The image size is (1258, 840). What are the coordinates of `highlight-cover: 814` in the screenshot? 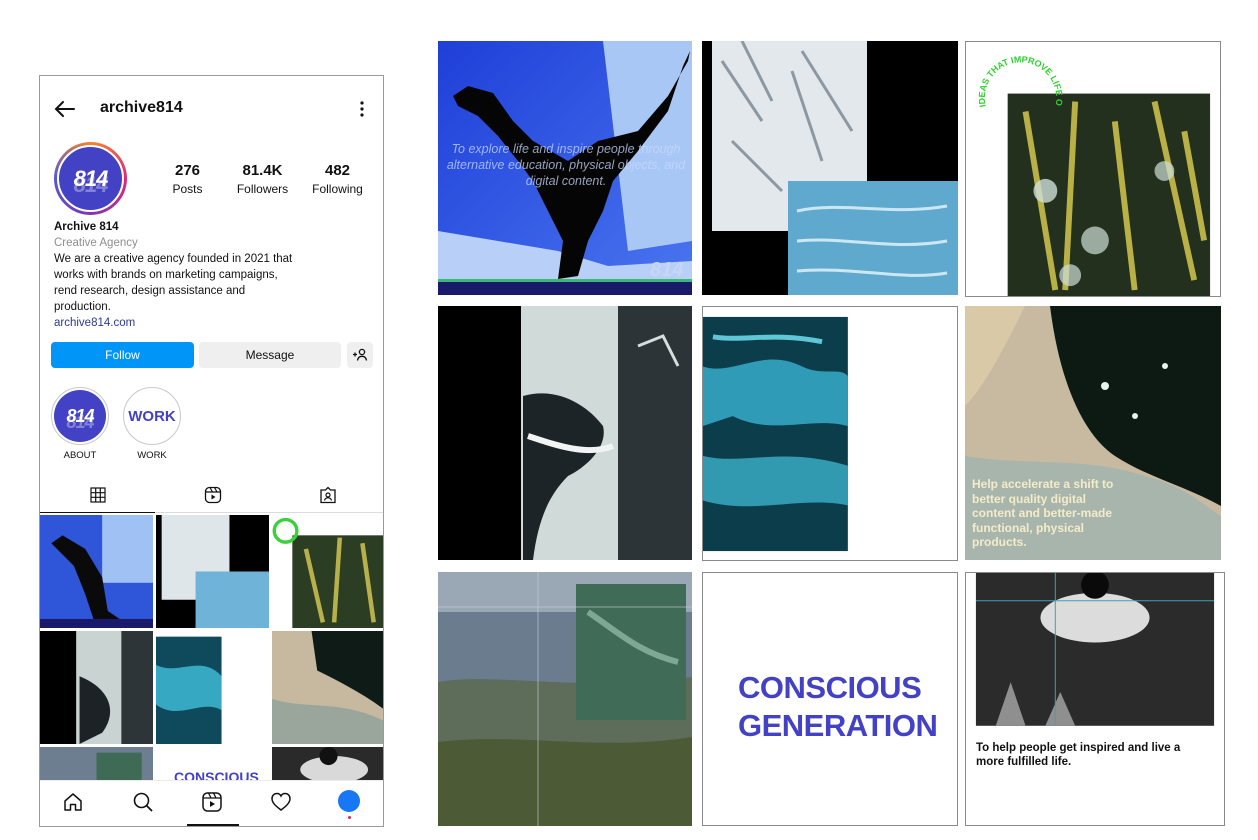 It's located at (80, 416).